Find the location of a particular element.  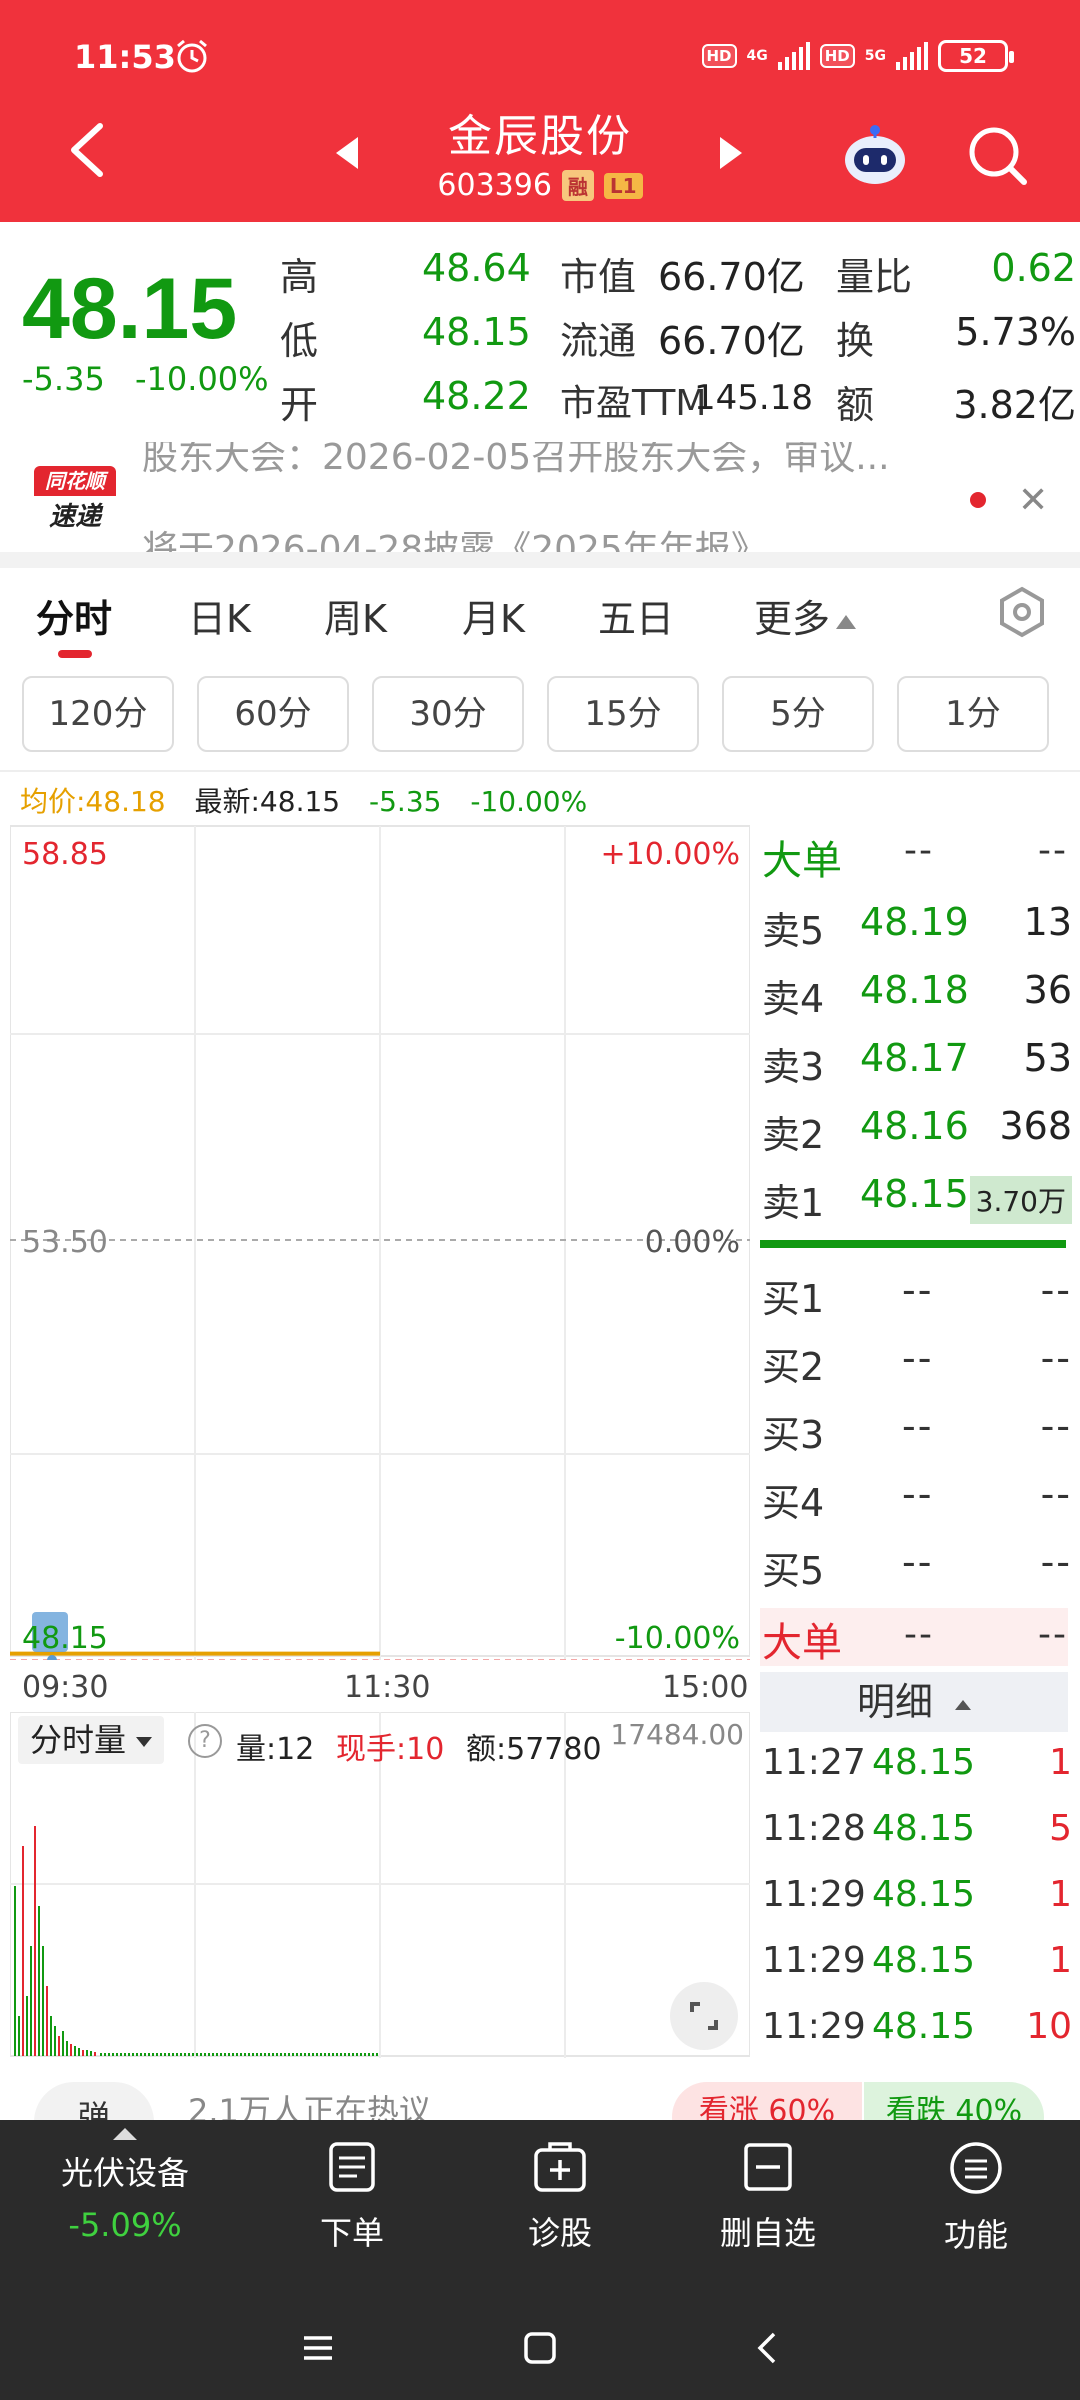

remove-watchlist-button: 删自选 is located at coordinates (768, 2197).